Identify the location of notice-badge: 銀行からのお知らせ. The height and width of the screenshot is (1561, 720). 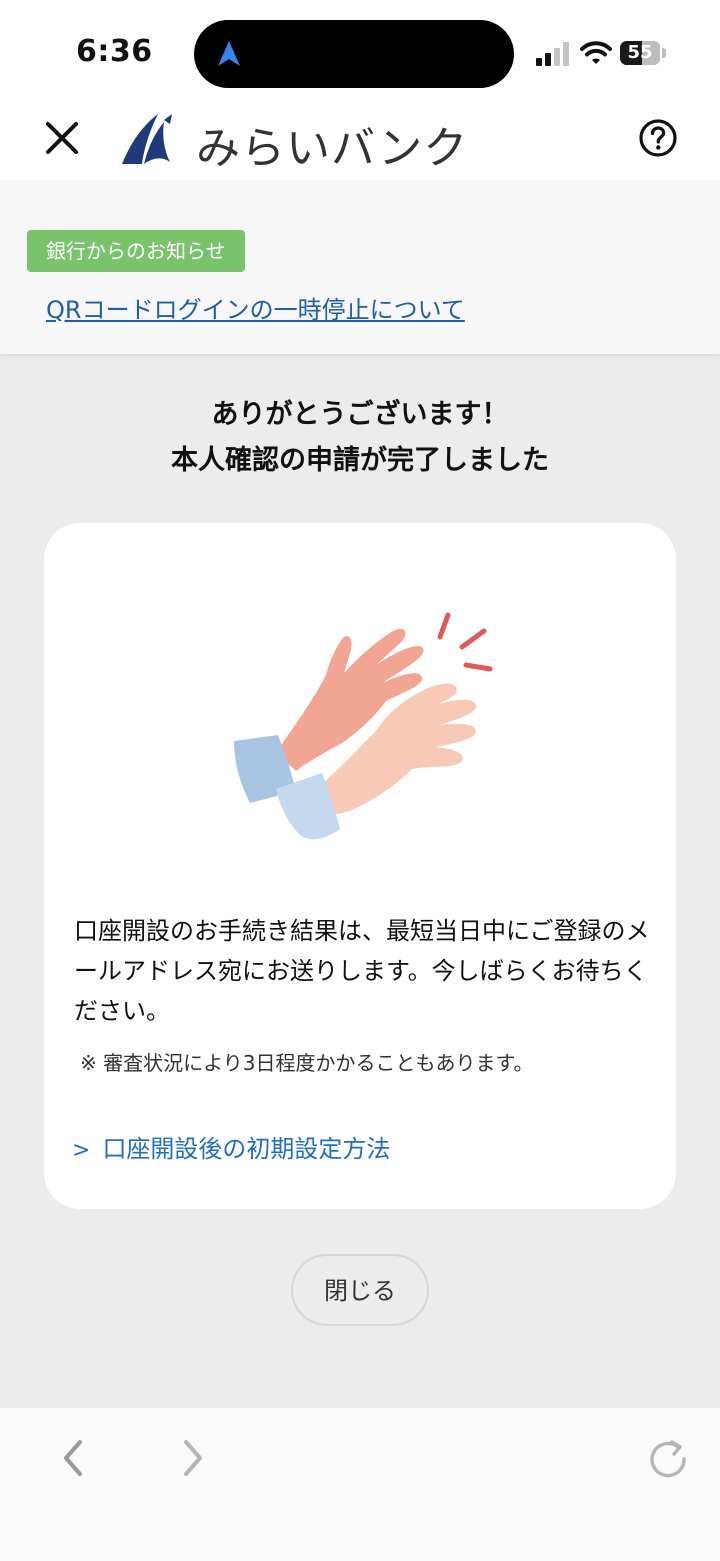
(136, 251).